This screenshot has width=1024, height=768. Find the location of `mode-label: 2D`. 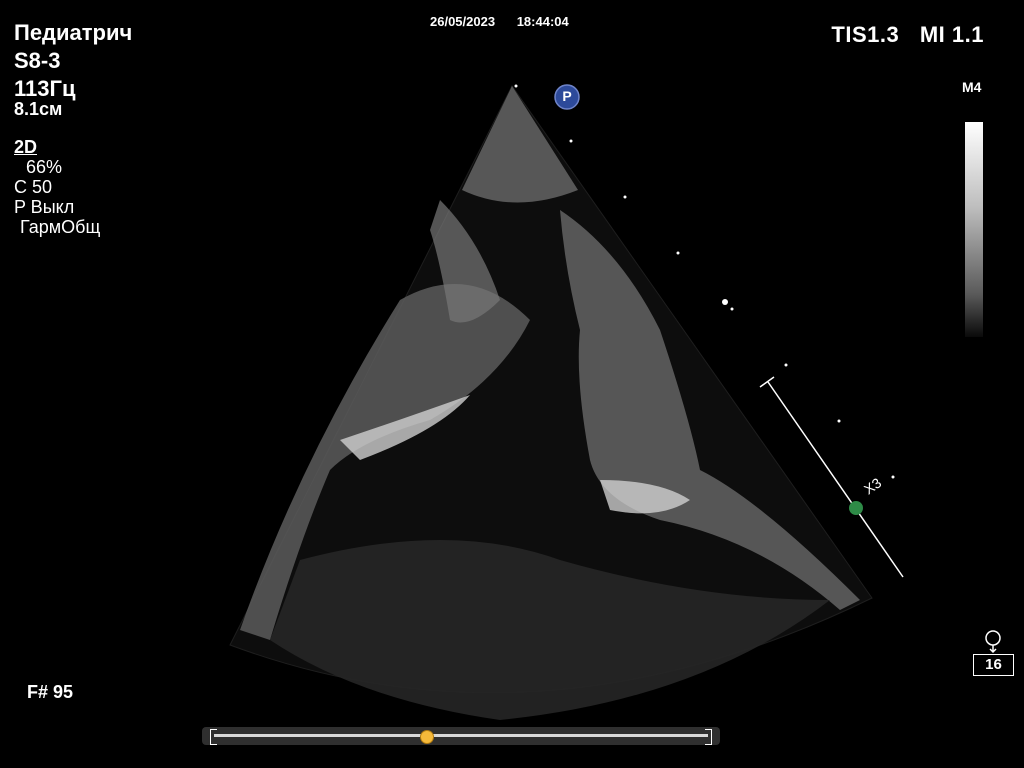

mode-label: 2D is located at coordinates (26, 147).